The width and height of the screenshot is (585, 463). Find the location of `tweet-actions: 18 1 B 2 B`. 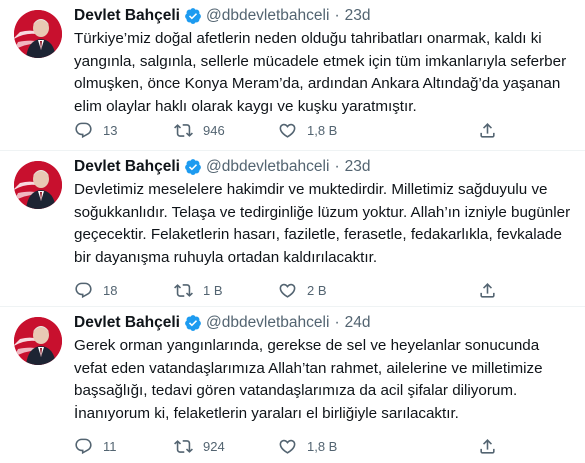

tweet-actions: 18 1 B 2 B is located at coordinates (303, 290).